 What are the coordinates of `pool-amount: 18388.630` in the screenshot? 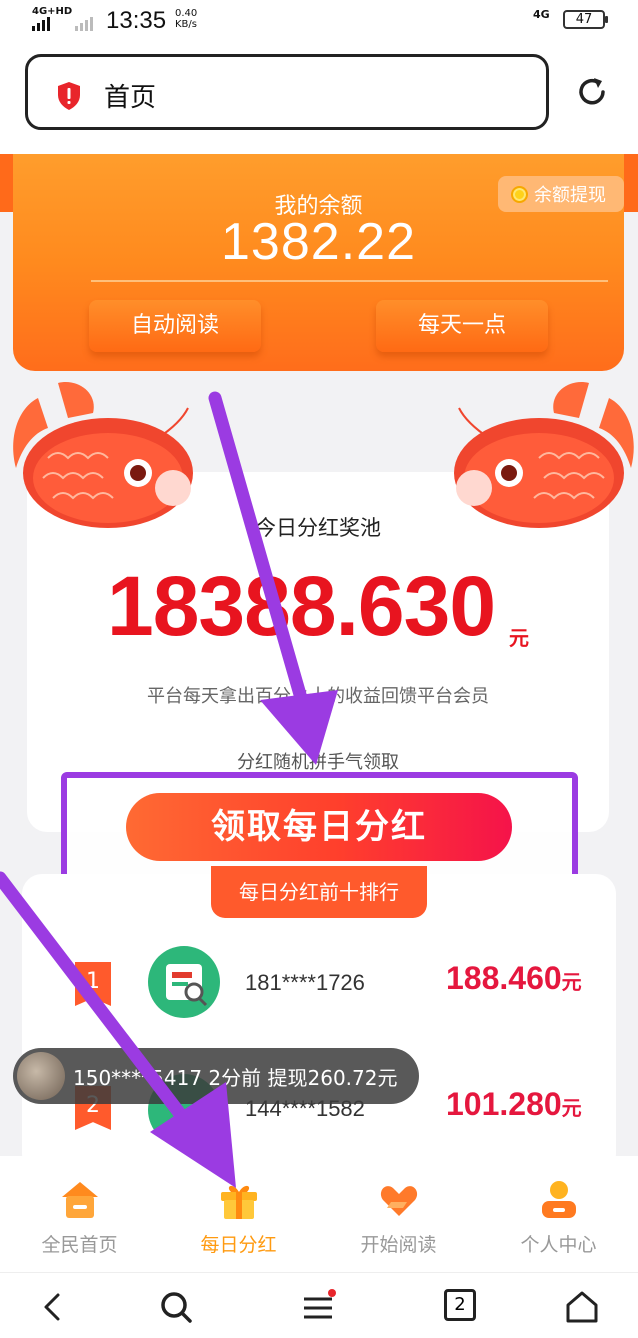 It's located at (301, 606).